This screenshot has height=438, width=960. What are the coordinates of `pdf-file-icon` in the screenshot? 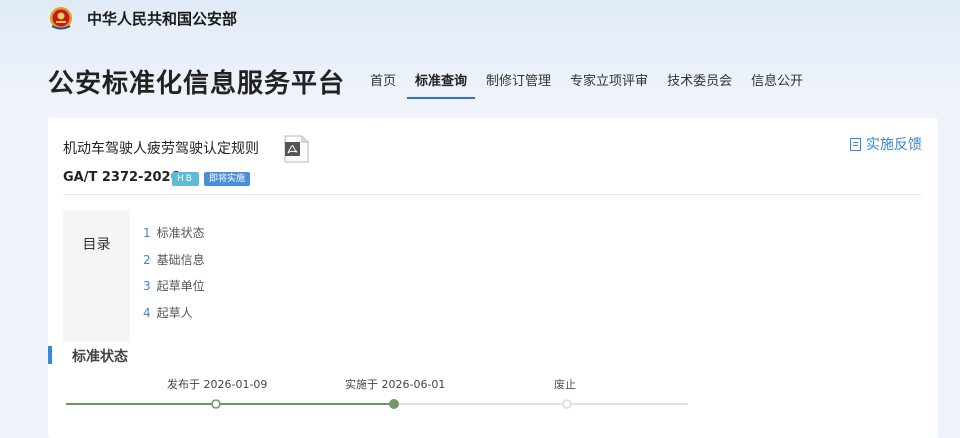 It's located at (296, 149).